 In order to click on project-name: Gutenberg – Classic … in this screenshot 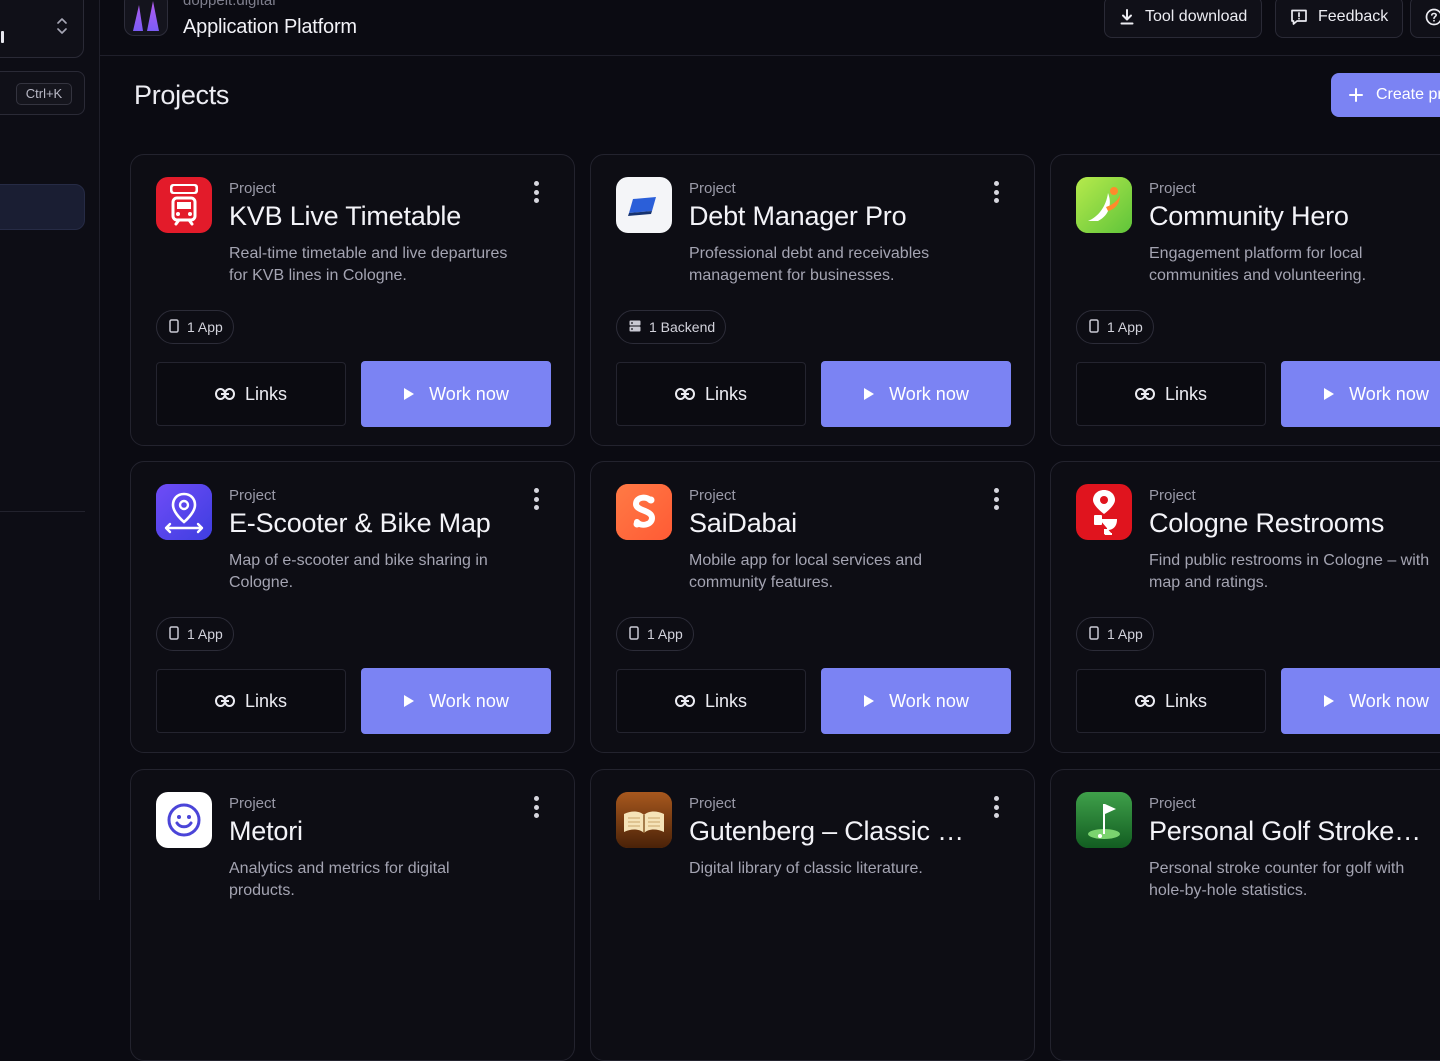, I will do `click(826, 831)`.